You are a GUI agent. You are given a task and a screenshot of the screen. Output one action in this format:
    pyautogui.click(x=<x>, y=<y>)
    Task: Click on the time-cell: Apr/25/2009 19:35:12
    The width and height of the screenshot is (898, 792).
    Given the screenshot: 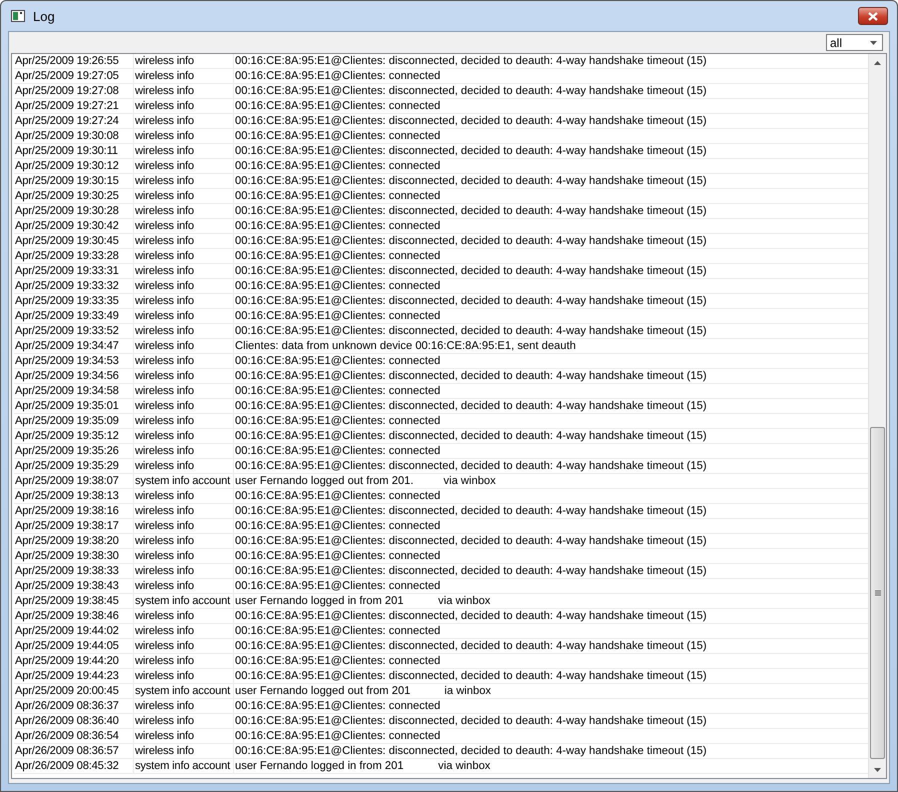 What is the action you would take?
    pyautogui.click(x=74, y=436)
    